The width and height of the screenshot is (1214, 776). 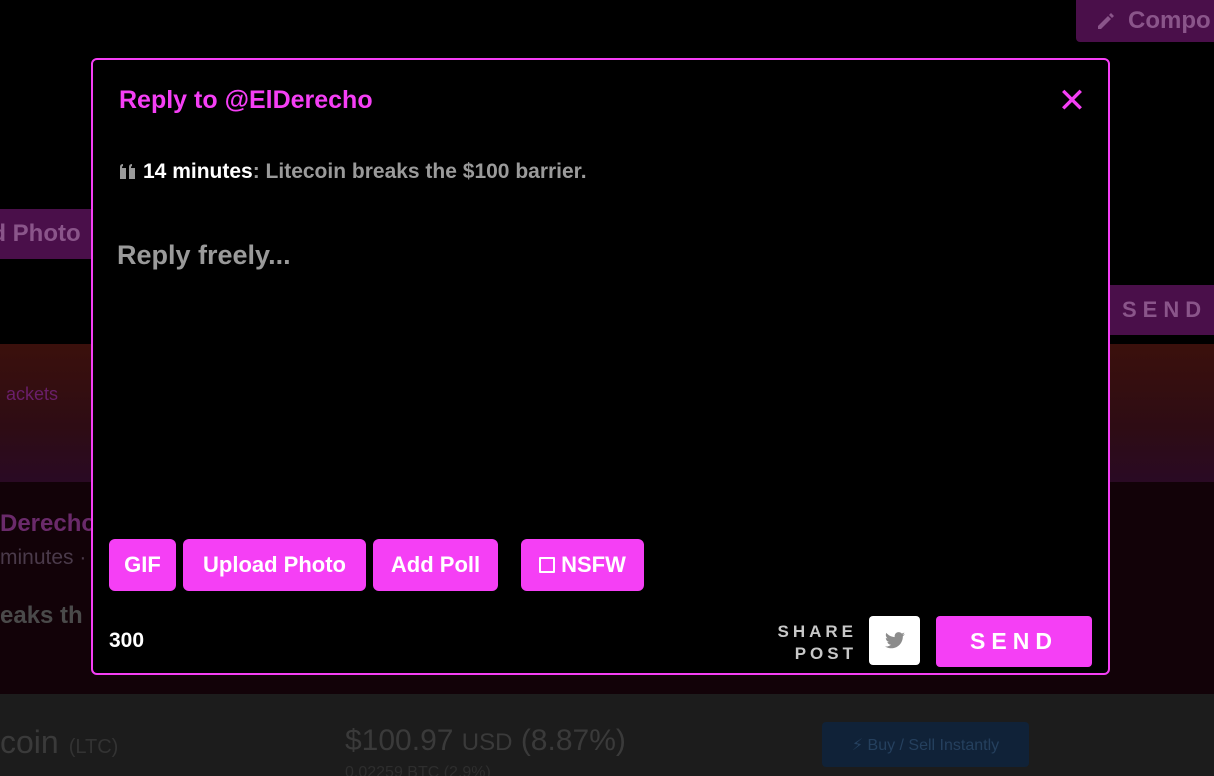 I want to click on bg-send-label: SEND, so click(x=1165, y=309).